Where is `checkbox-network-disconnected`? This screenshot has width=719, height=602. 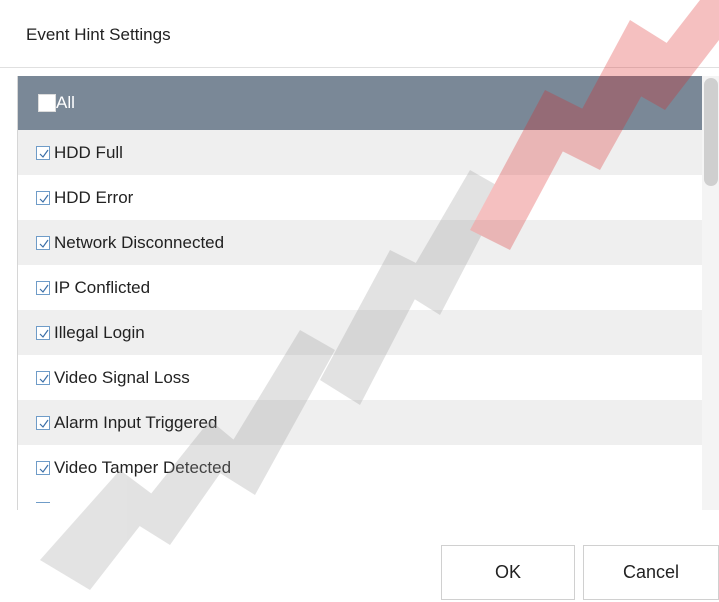 checkbox-network-disconnected is located at coordinates (43, 243).